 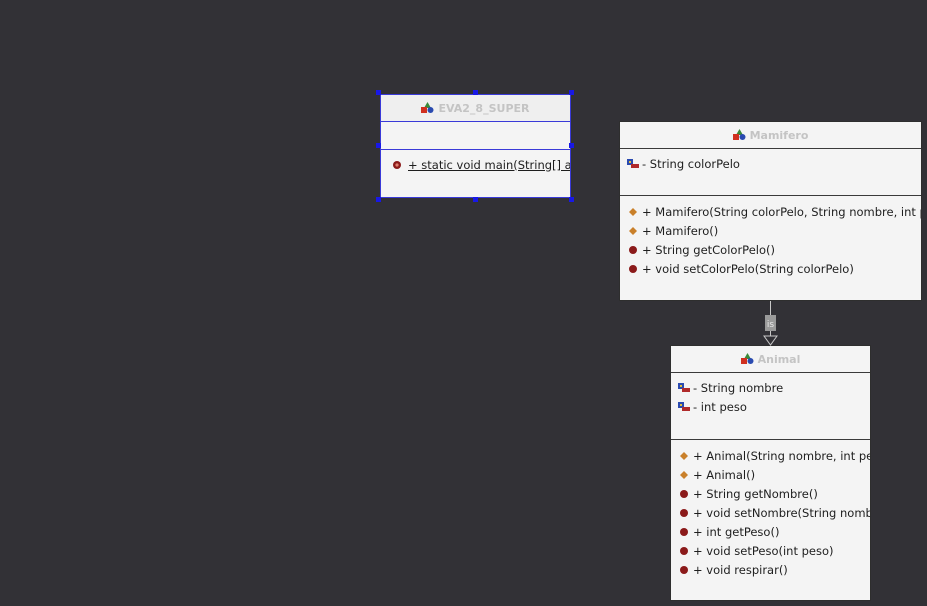 I want to click on method-signature: + Mamifero(), so click(x=680, y=230).